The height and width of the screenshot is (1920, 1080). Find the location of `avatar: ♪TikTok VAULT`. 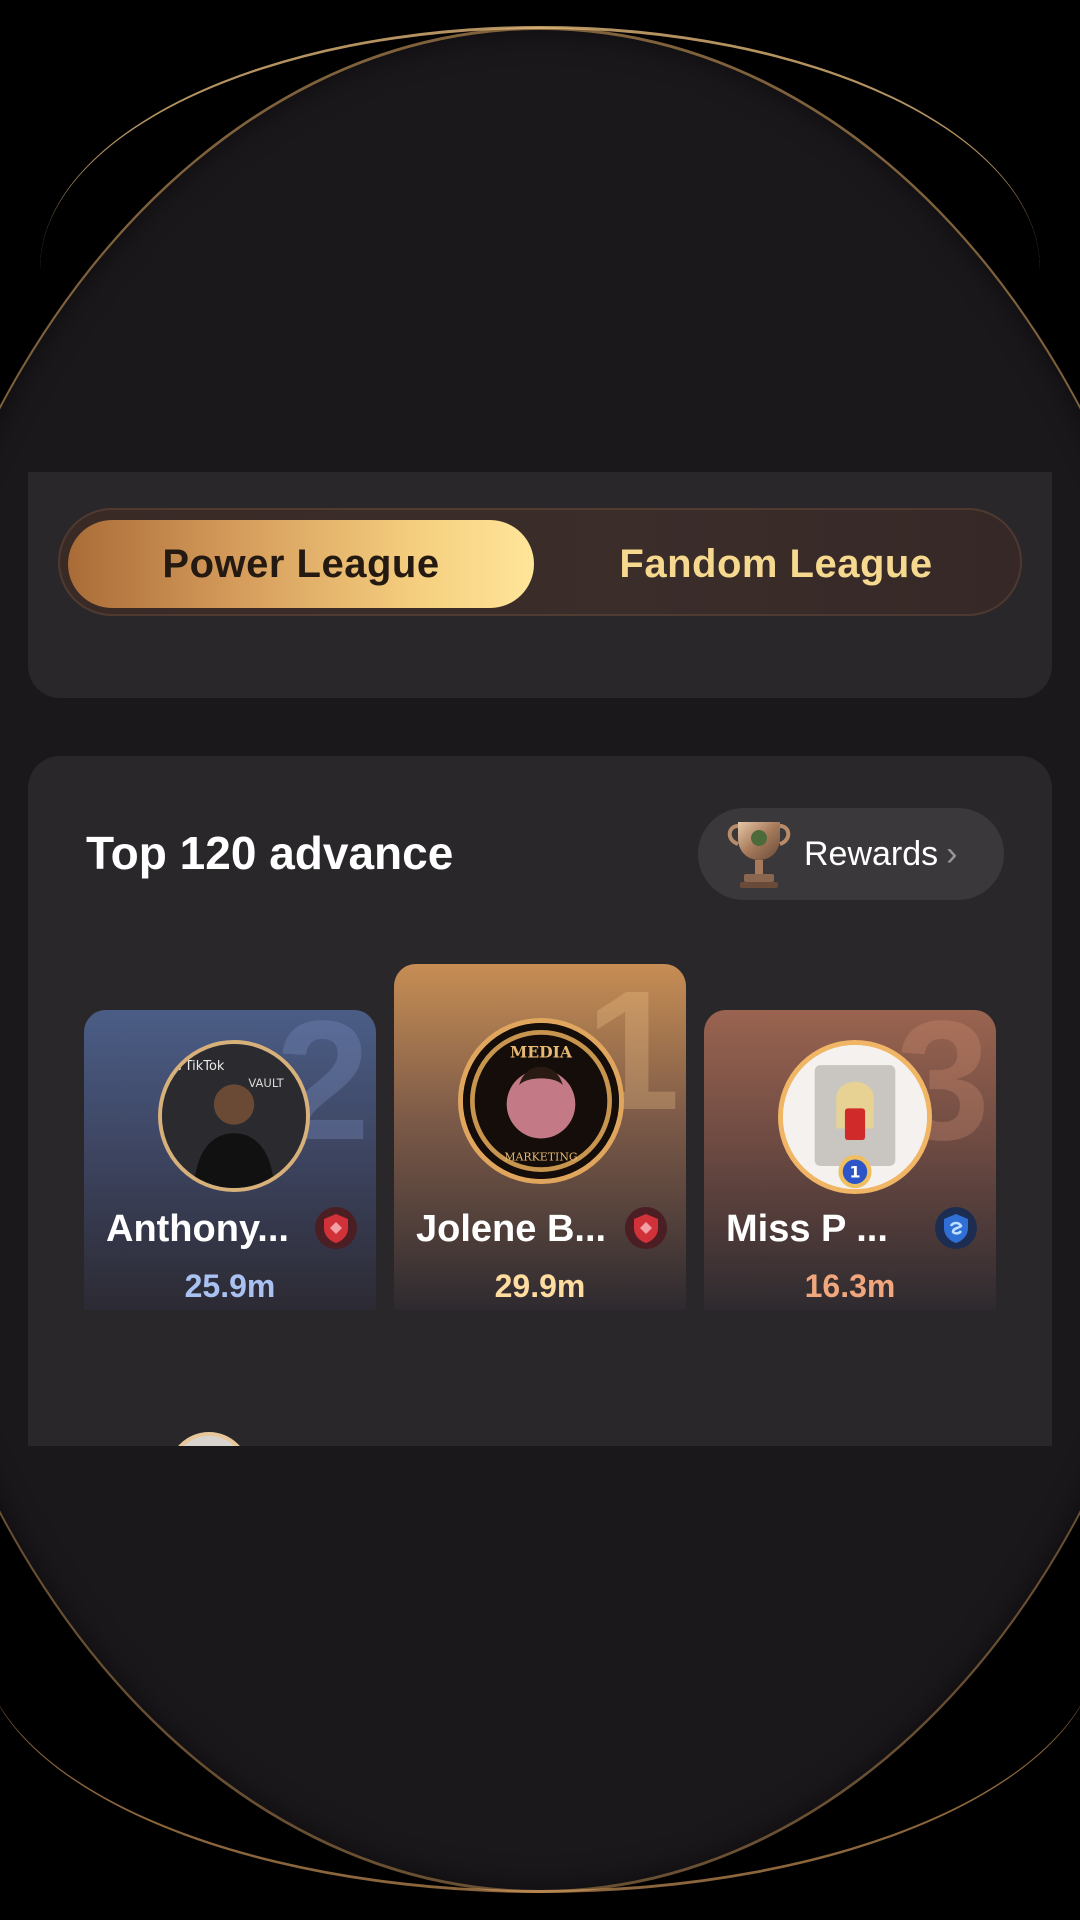

avatar: ♪TikTok VAULT is located at coordinates (234, 1116).